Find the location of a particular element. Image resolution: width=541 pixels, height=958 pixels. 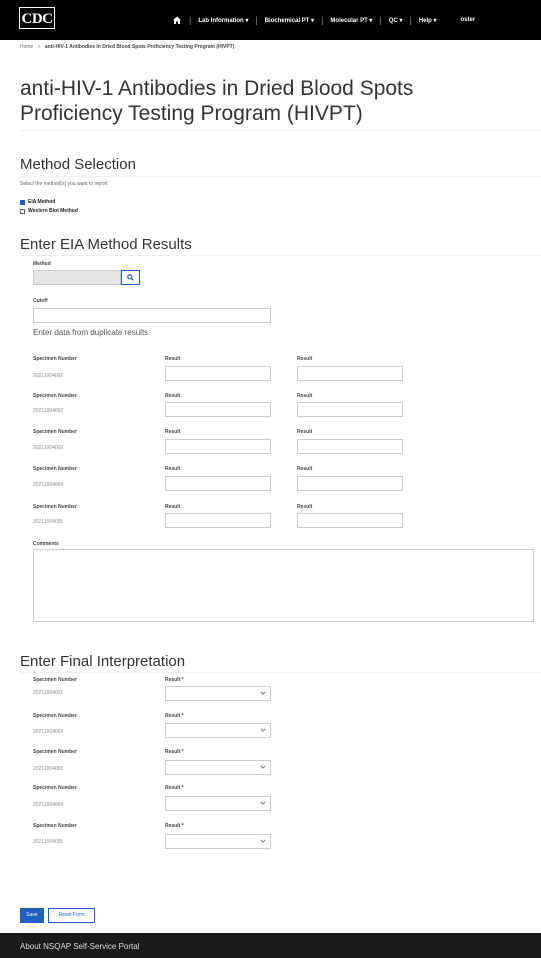

western-blot-method-checkbox: Western Blot Method is located at coordinates (49, 211).